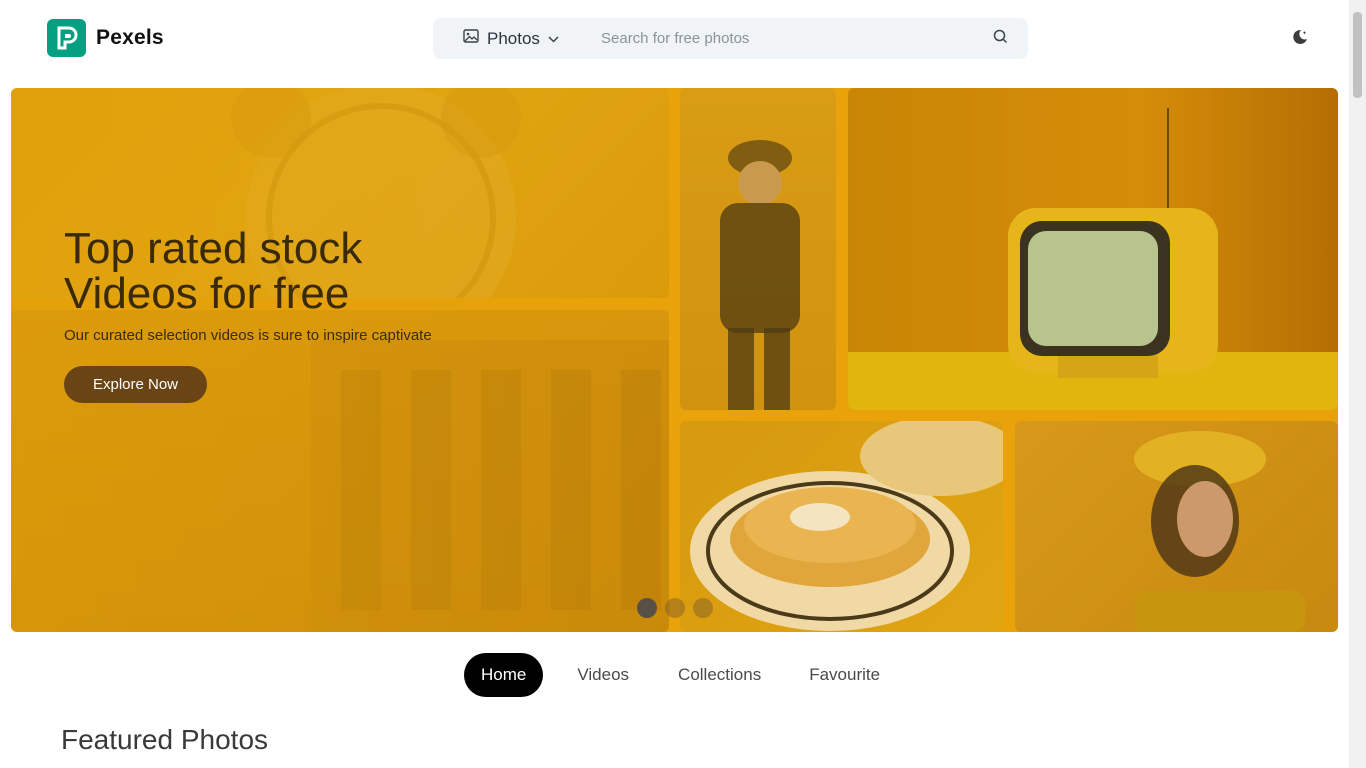  What do you see at coordinates (1357, 55) in the screenshot?
I see `scrollbar-thumb` at bounding box center [1357, 55].